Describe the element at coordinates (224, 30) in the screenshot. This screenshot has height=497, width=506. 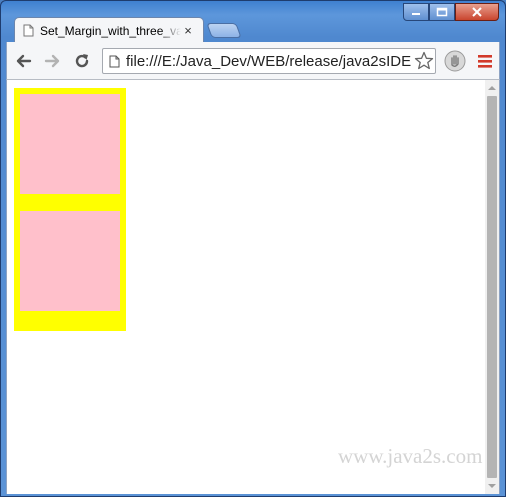
I see `new-tab-button` at that location.